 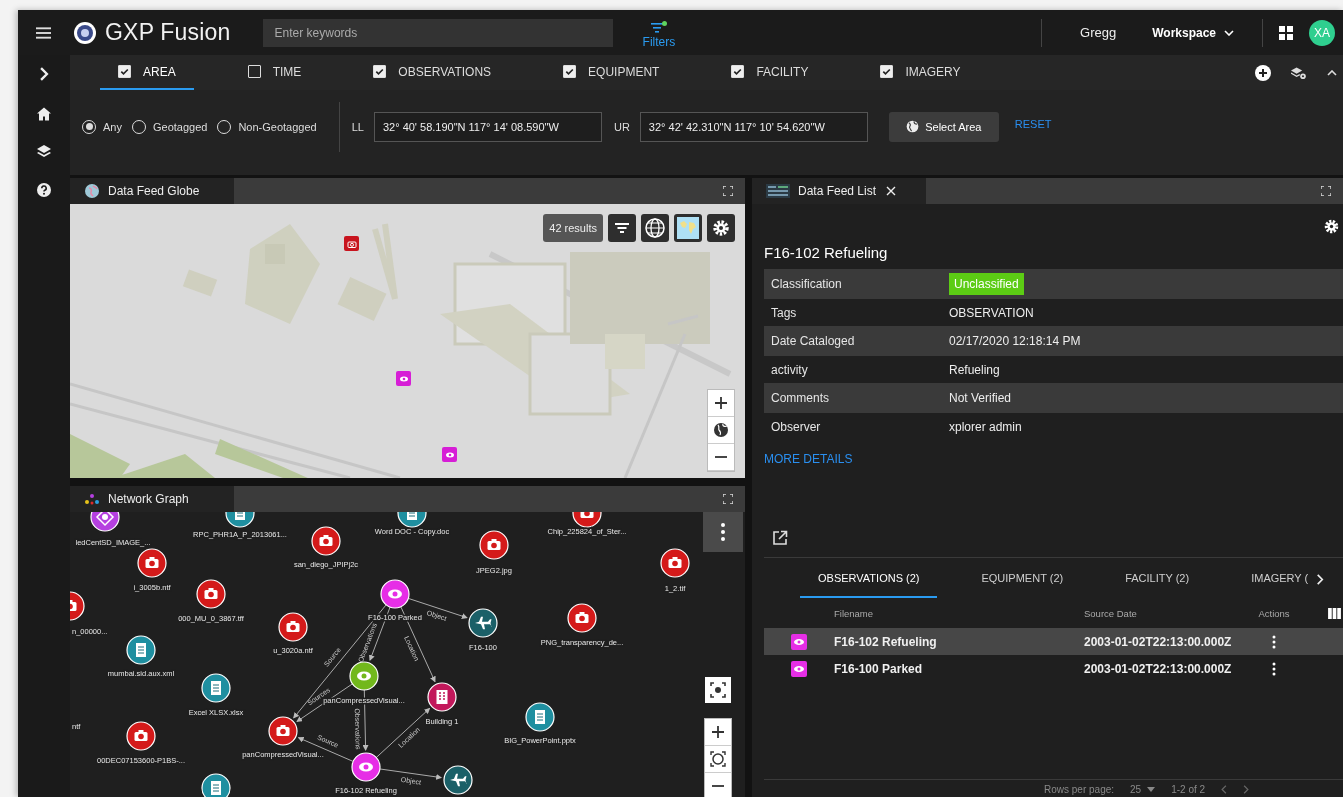 What do you see at coordinates (753, 126) in the screenshot?
I see `coordinate-field: 32° 42' 42.310"N 117° 10' 54.620"W` at bounding box center [753, 126].